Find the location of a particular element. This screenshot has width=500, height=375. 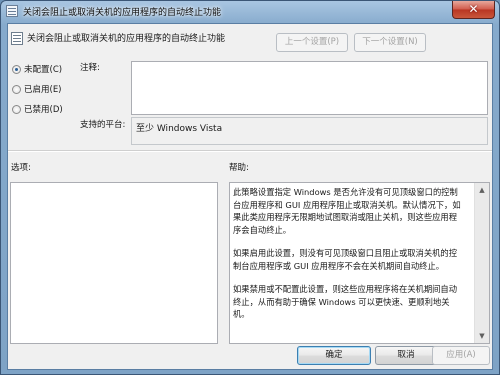

arrow-up-icon: ▲ is located at coordinates (482, 190).